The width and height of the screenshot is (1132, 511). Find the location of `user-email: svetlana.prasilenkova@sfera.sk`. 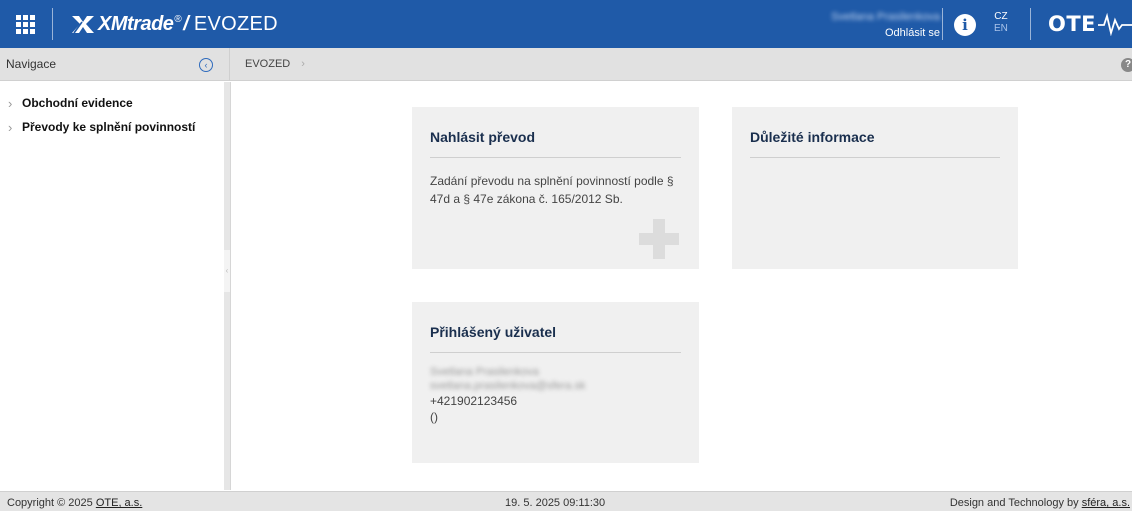

user-email: svetlana.prasilenkova@sfera.sk is located at coordinates (508, 386).